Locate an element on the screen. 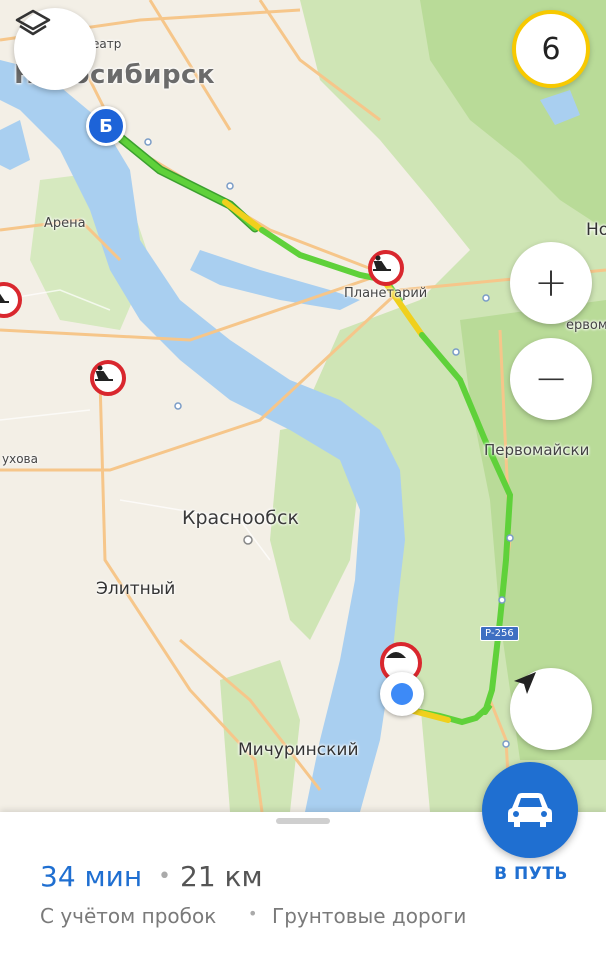 The image size is (606, 960). zoom-out-button: − is located at coordinates (551, 379).